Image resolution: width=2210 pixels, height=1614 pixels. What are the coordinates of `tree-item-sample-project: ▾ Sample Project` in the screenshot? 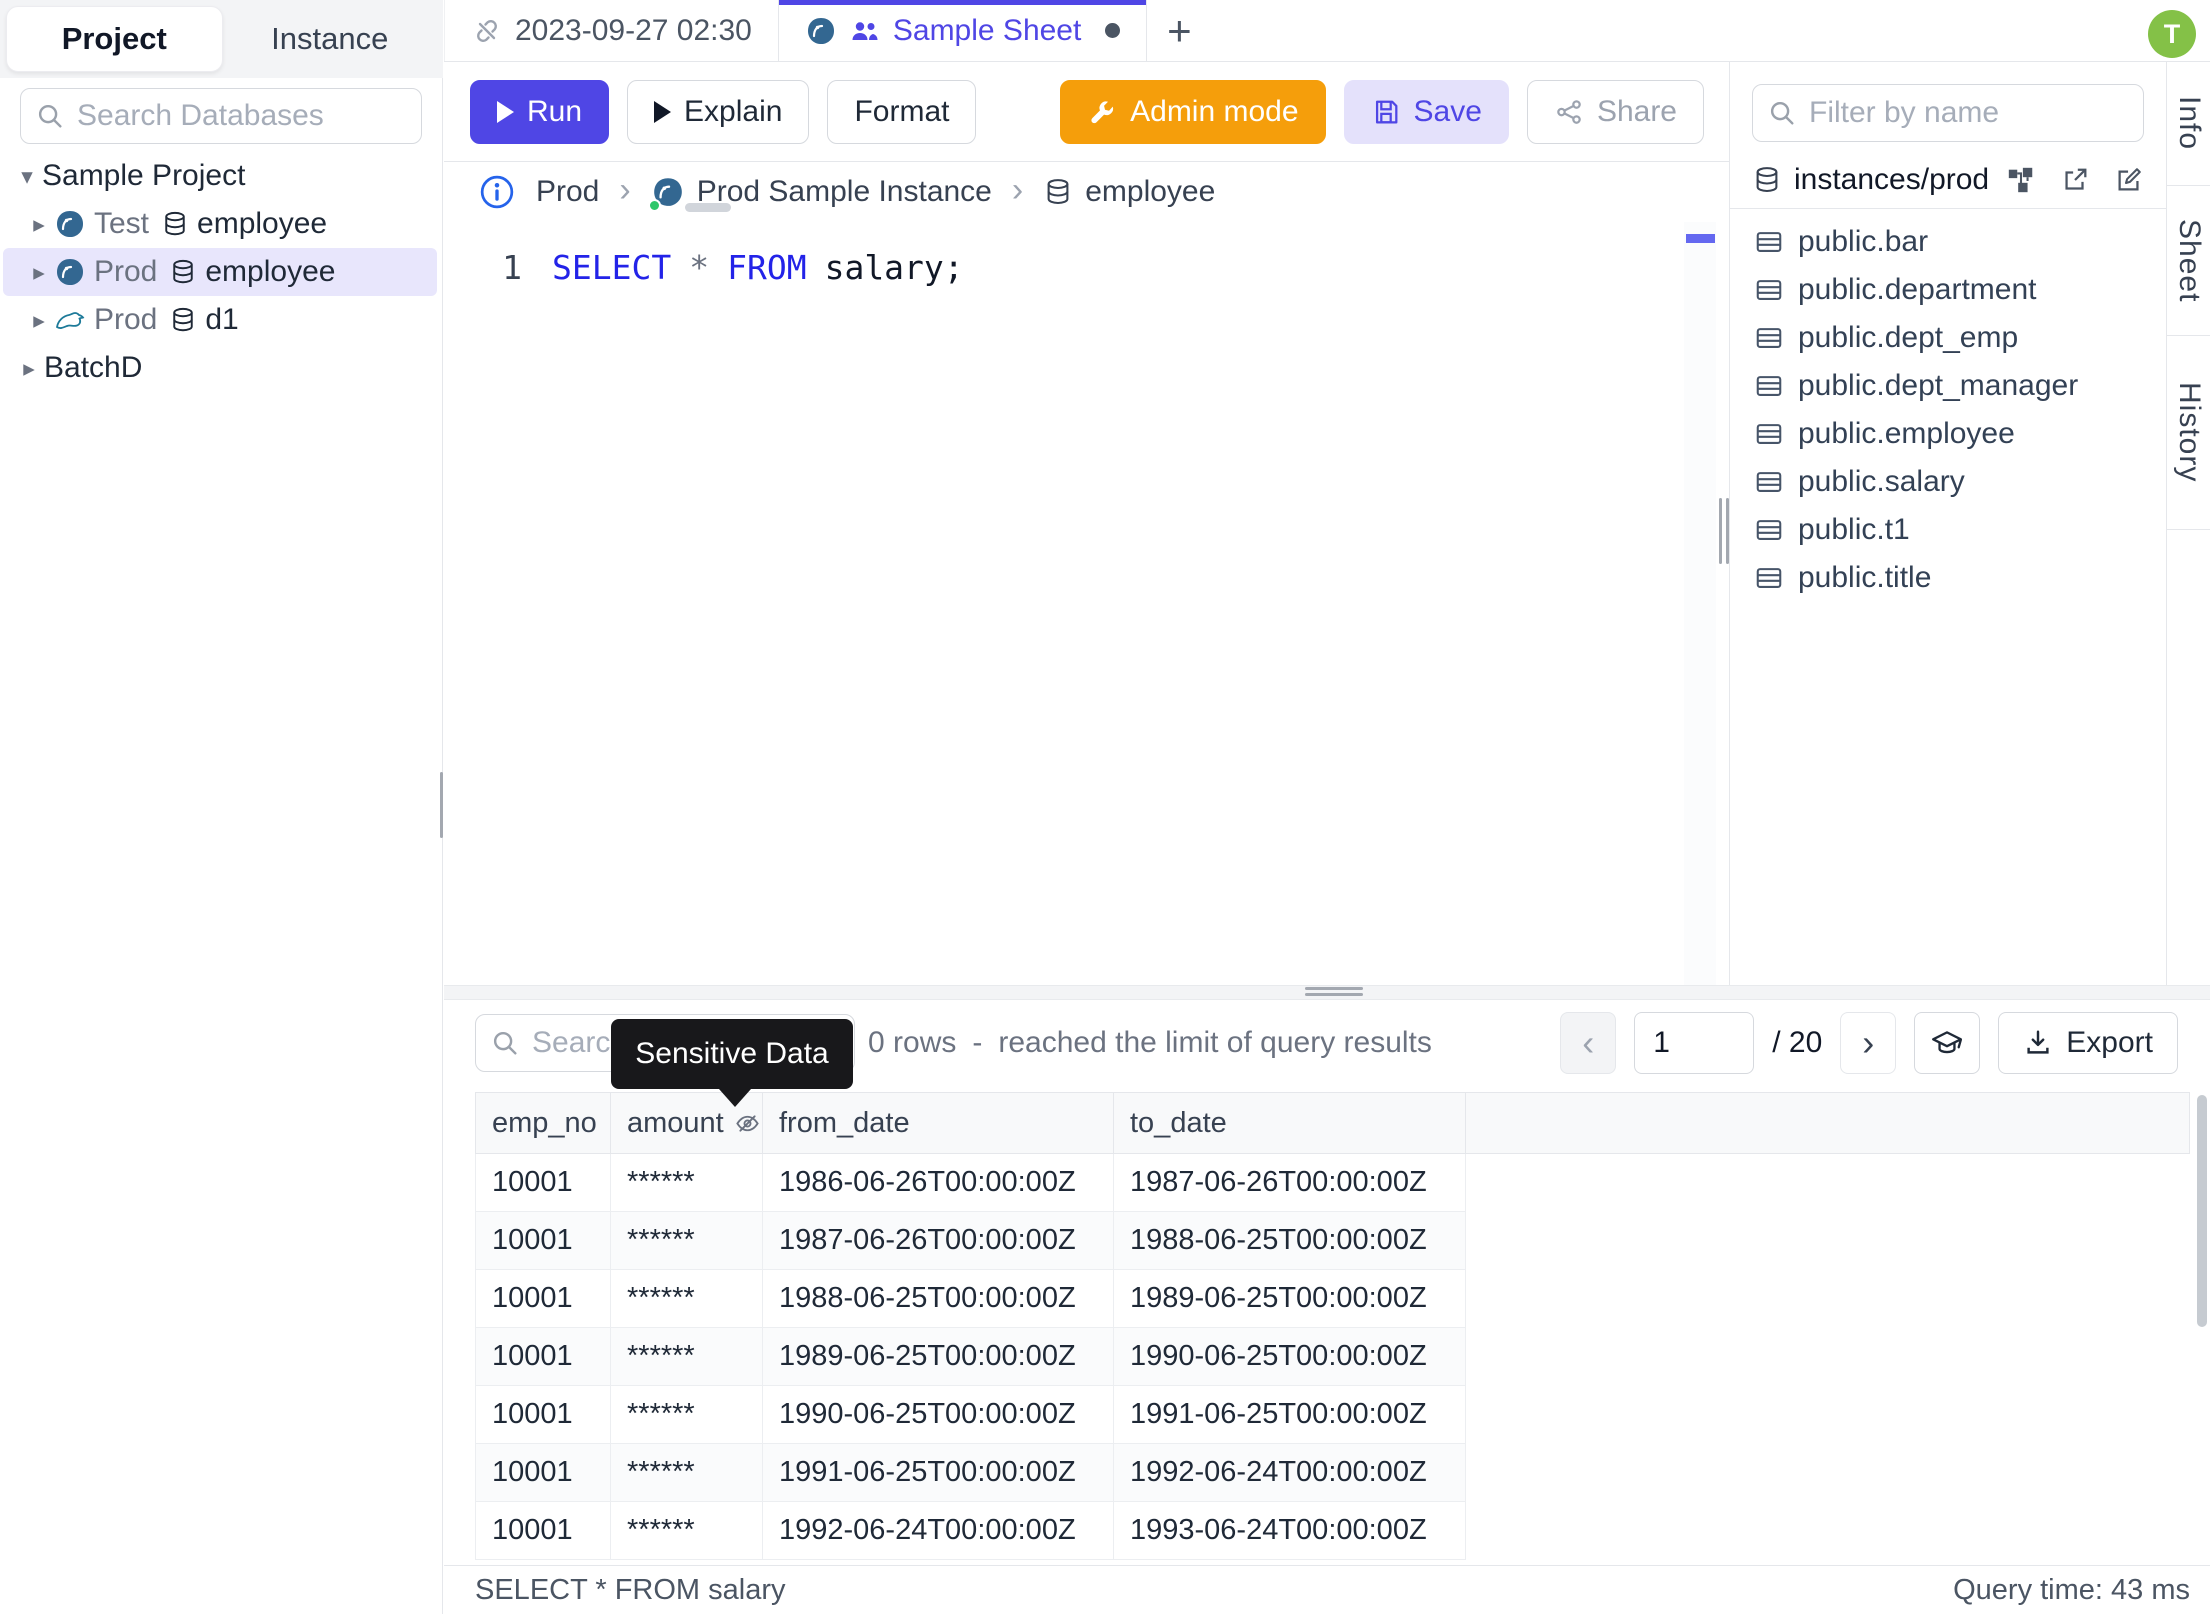 It's located at (221, 176).